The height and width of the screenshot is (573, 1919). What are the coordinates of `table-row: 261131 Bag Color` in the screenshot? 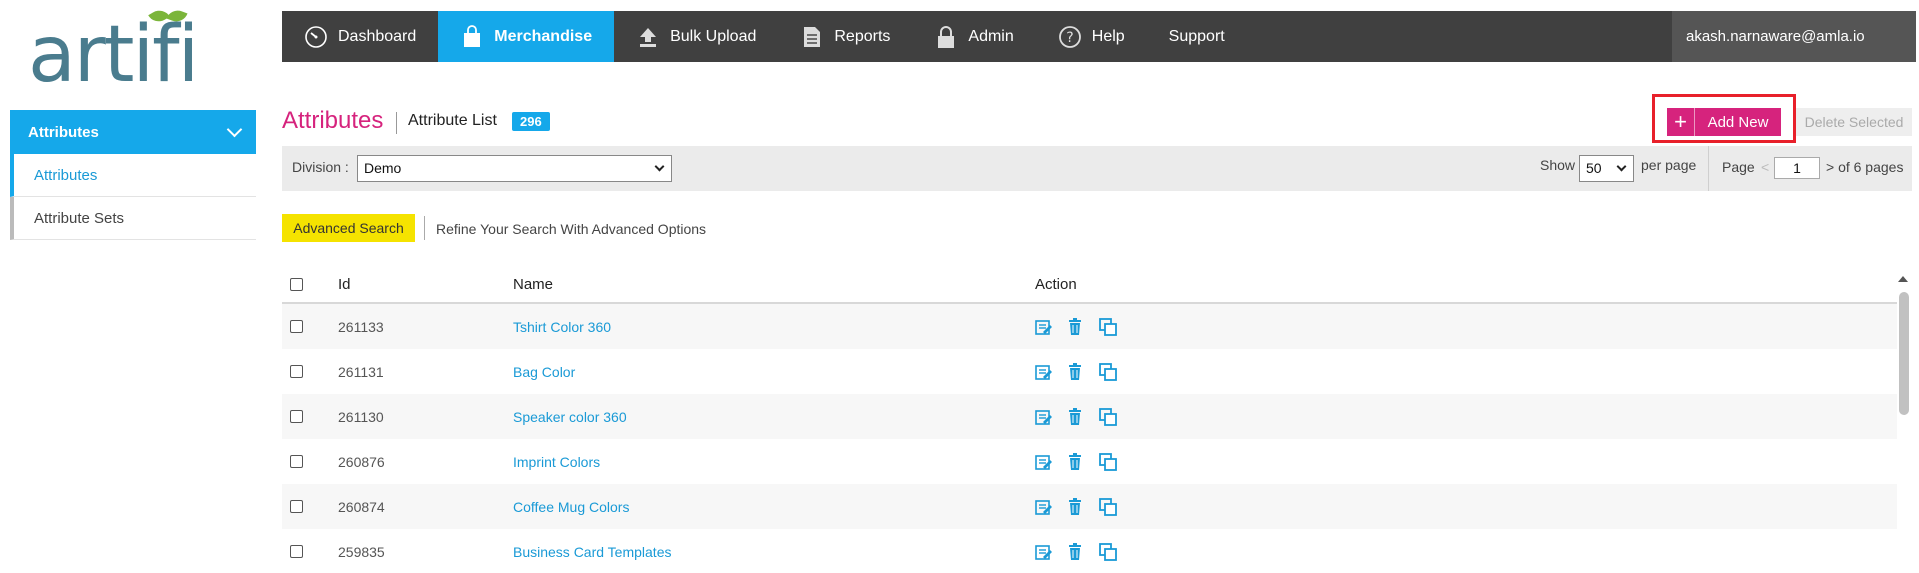 It's located at (1089, 371).